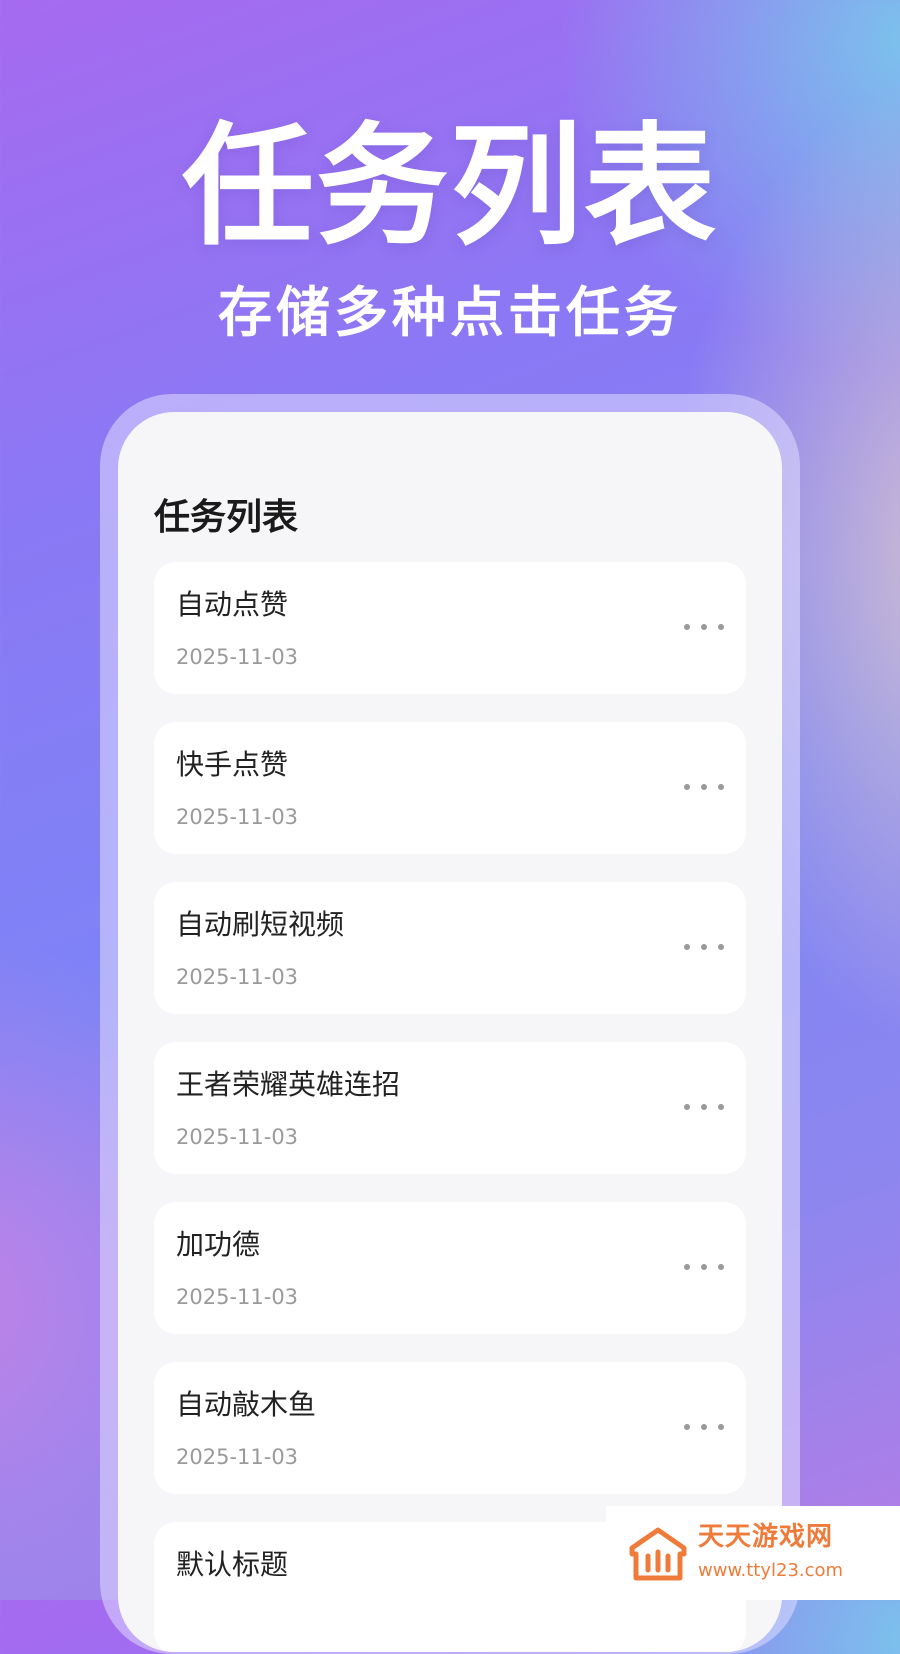  What do you see at coordinates (753, 1553) in the screenshot?
I see `watermark: 天天游戏网 www.ttyl23.com` at bounding box center [753, 1553].